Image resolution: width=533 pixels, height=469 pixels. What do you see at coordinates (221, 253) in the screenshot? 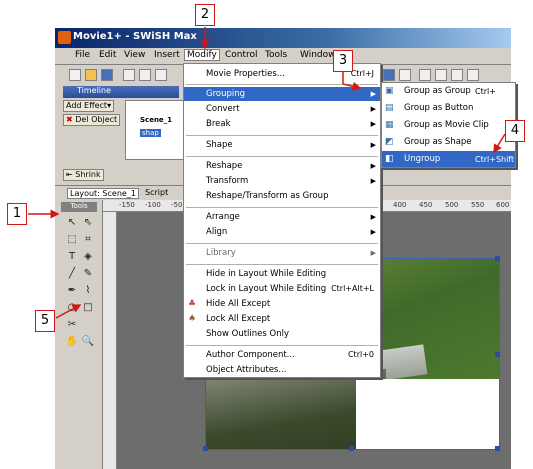
I see `menu-item-label: Library` at bounding box center [221, 253].